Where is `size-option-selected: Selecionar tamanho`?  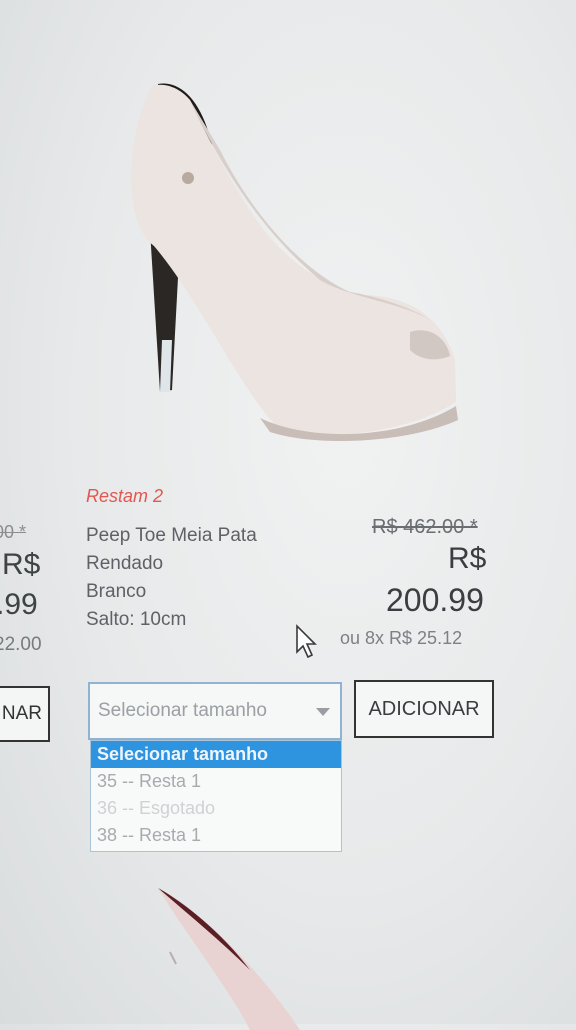
size-option-selected: Selecionar tamanho is located at coordinates (216, 754).